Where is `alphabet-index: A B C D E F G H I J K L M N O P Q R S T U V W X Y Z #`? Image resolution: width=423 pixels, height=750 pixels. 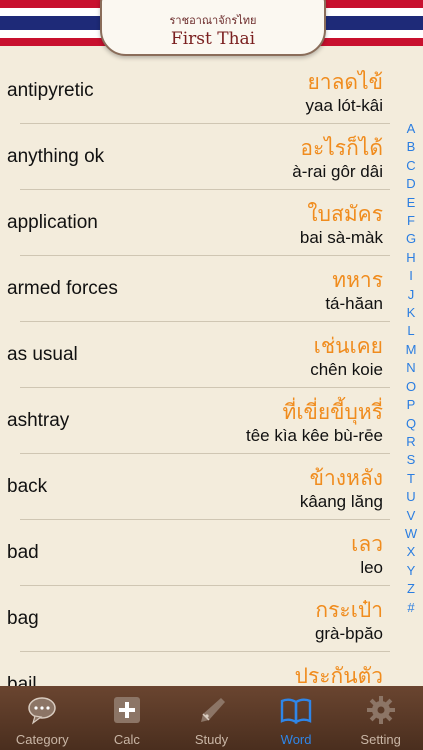 alphabet-index: A B C D E F G H I J K L M N O P Q R S T U V W X Y Z # is located at coordinates (411, 368).